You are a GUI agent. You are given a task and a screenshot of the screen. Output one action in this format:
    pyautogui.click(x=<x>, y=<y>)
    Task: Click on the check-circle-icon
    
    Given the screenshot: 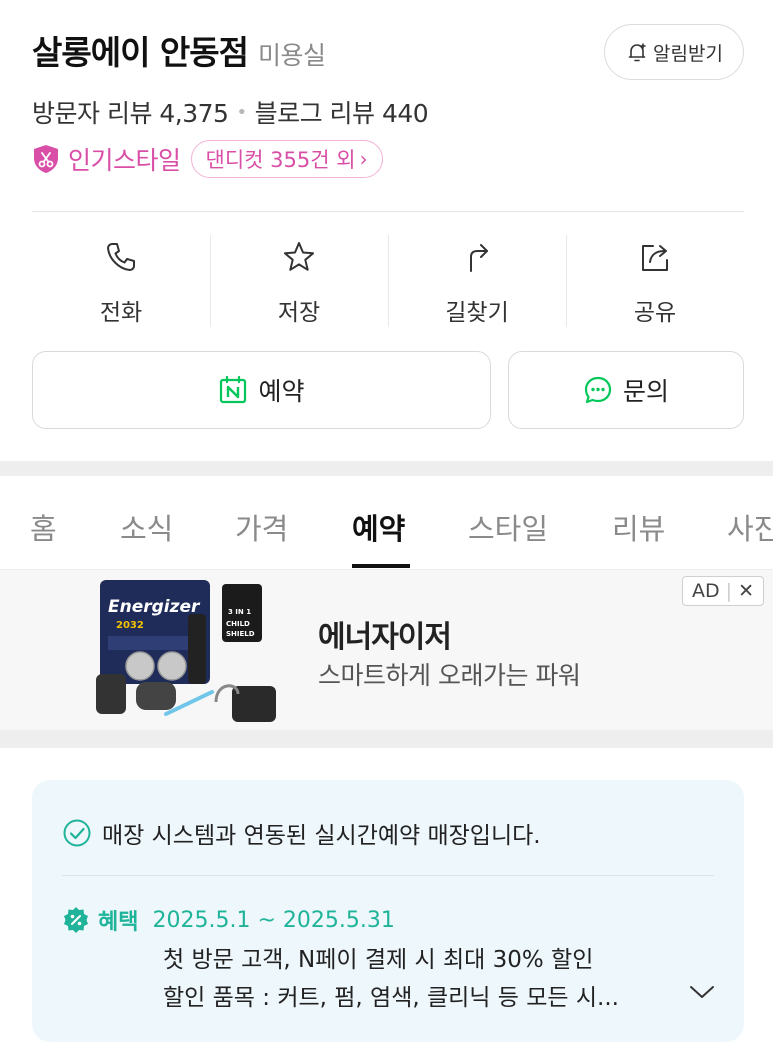 What is the action you would take?
    pyautogui.click(x=77, y=833)
    